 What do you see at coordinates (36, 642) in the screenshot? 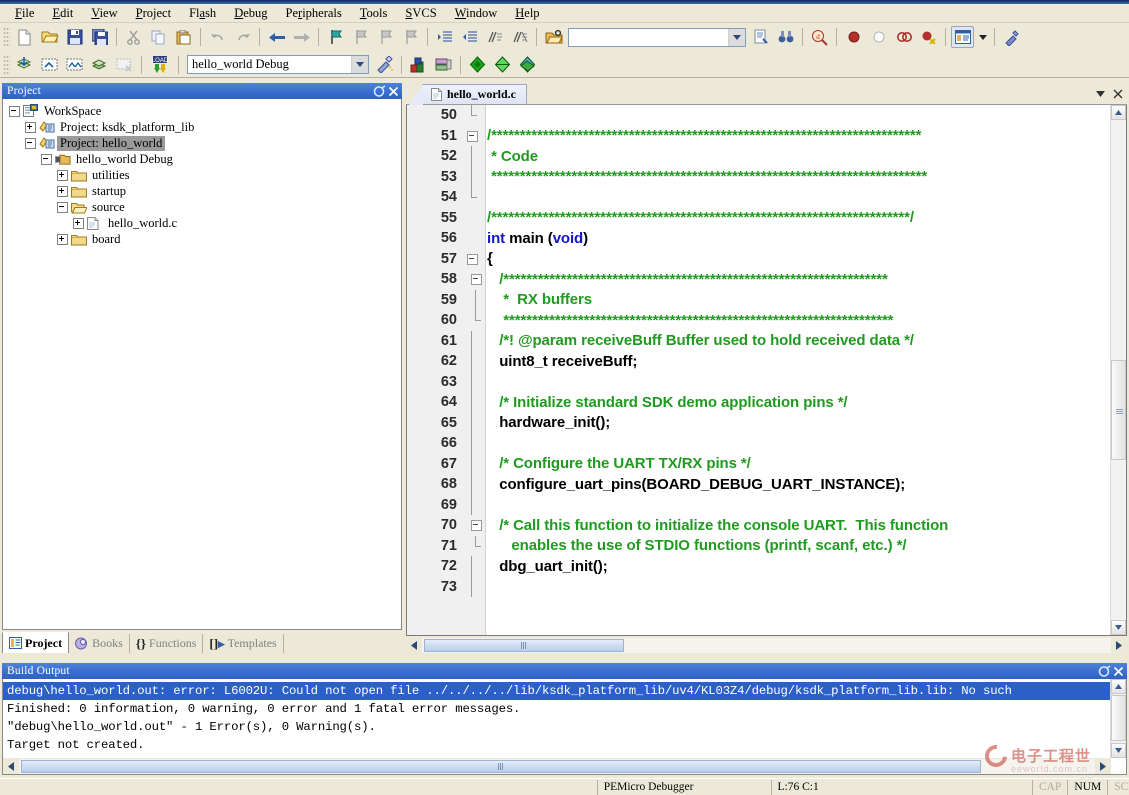
I see `tab-project: Project` at bounding box center [36, 642].